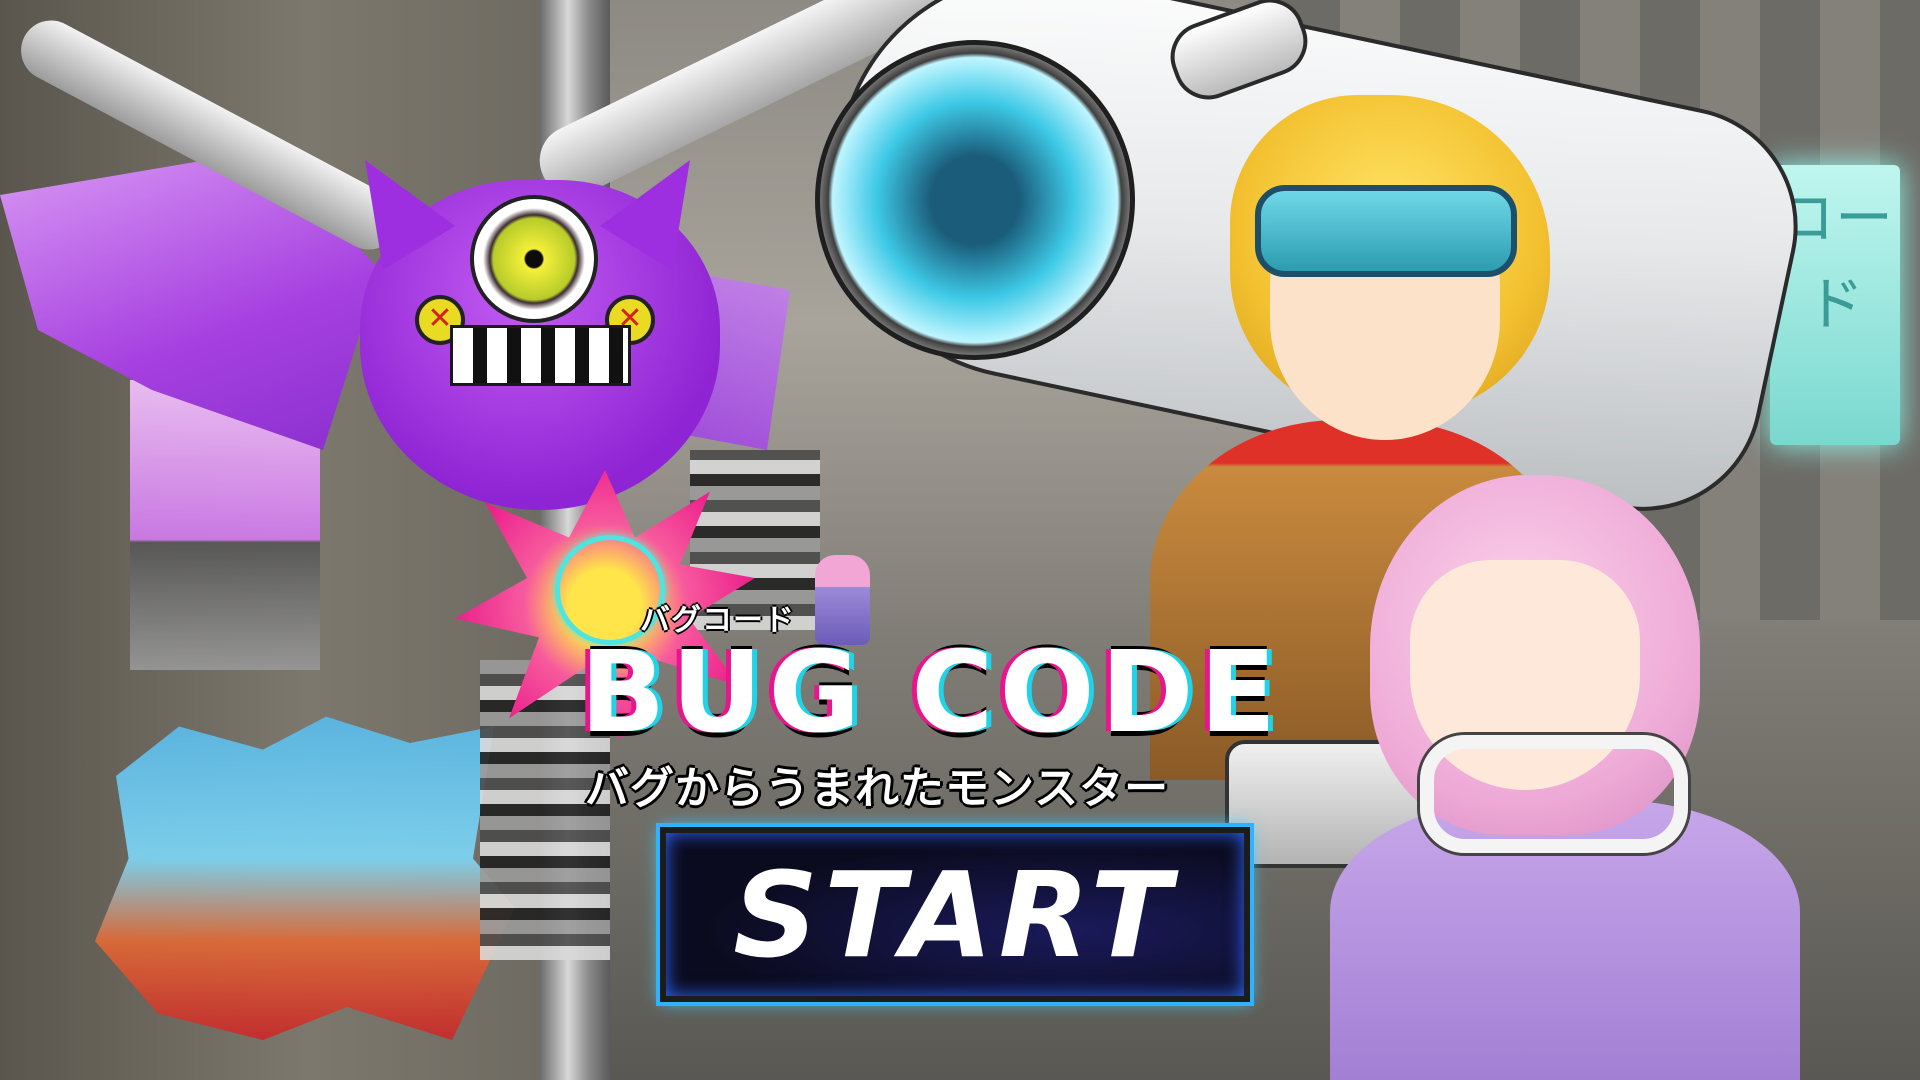 This screenshot has width=1920, height=1080. I want to click on bazooka-barrel, so click(975, 200).